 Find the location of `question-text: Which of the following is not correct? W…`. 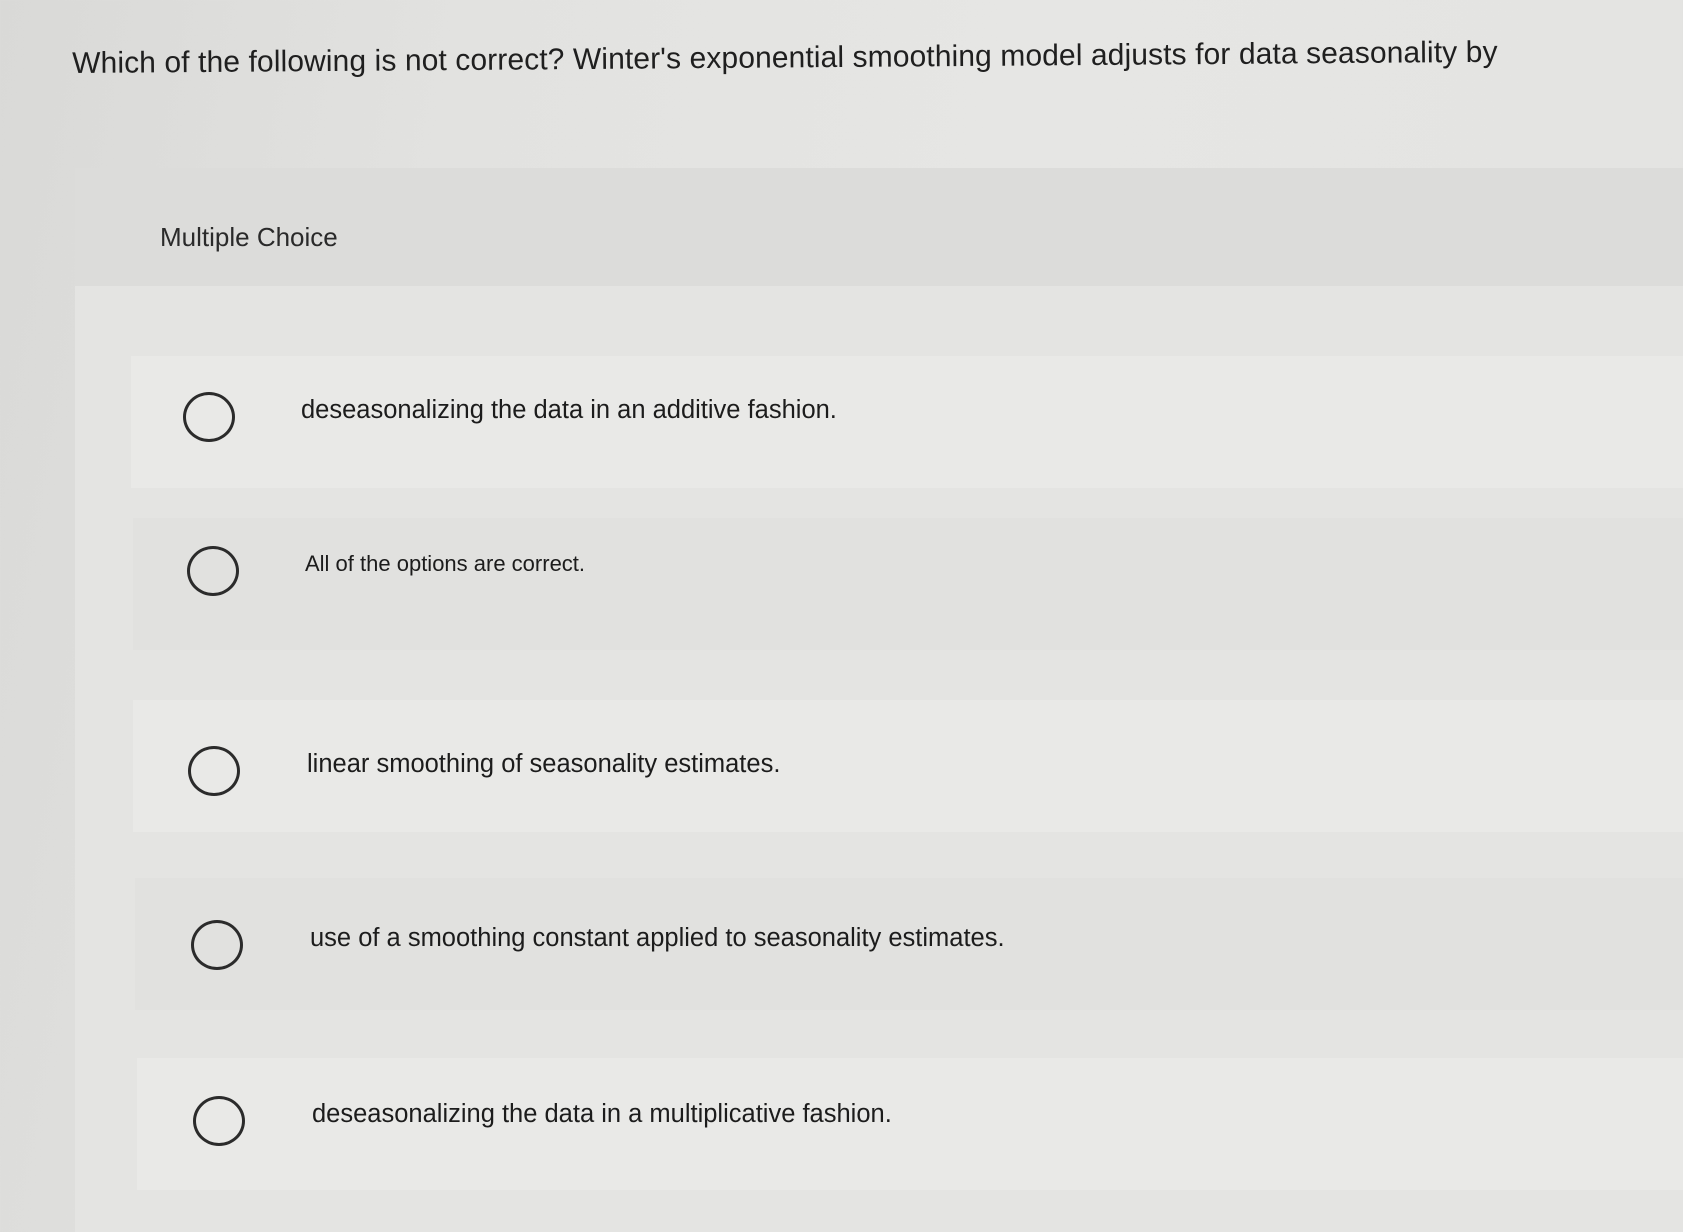

question-text: Which of the following is not correct? W… is located at coordinates (785, 57).